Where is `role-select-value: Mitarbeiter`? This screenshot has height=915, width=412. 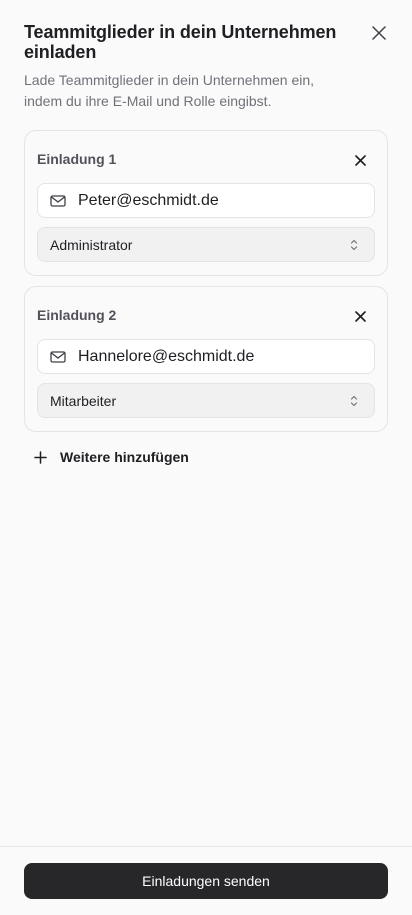
role-select-value: Mitarbeiter is located at coordinates (83, 400).